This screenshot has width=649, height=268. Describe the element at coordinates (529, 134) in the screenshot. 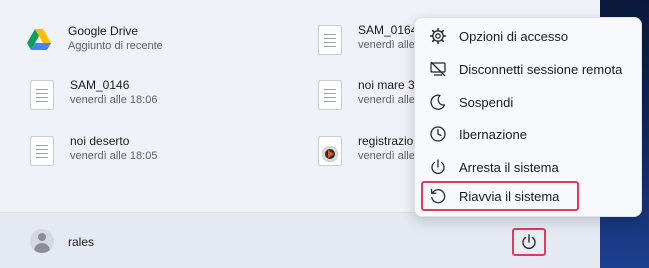

I see `menu-item-ibernazione: Ibernazione` at that location.